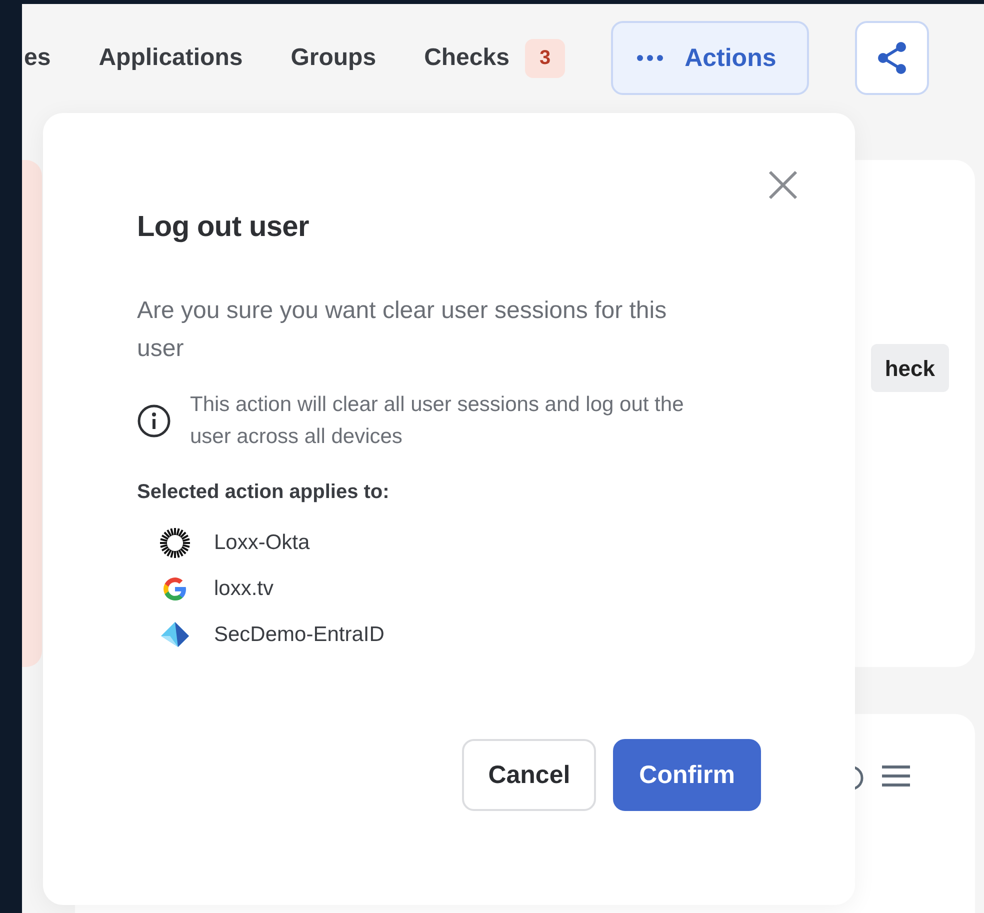  Describe the element at coordinates (299, 635) in the screenshot. I see `target-name: SecDemo-EntraID` at that location.